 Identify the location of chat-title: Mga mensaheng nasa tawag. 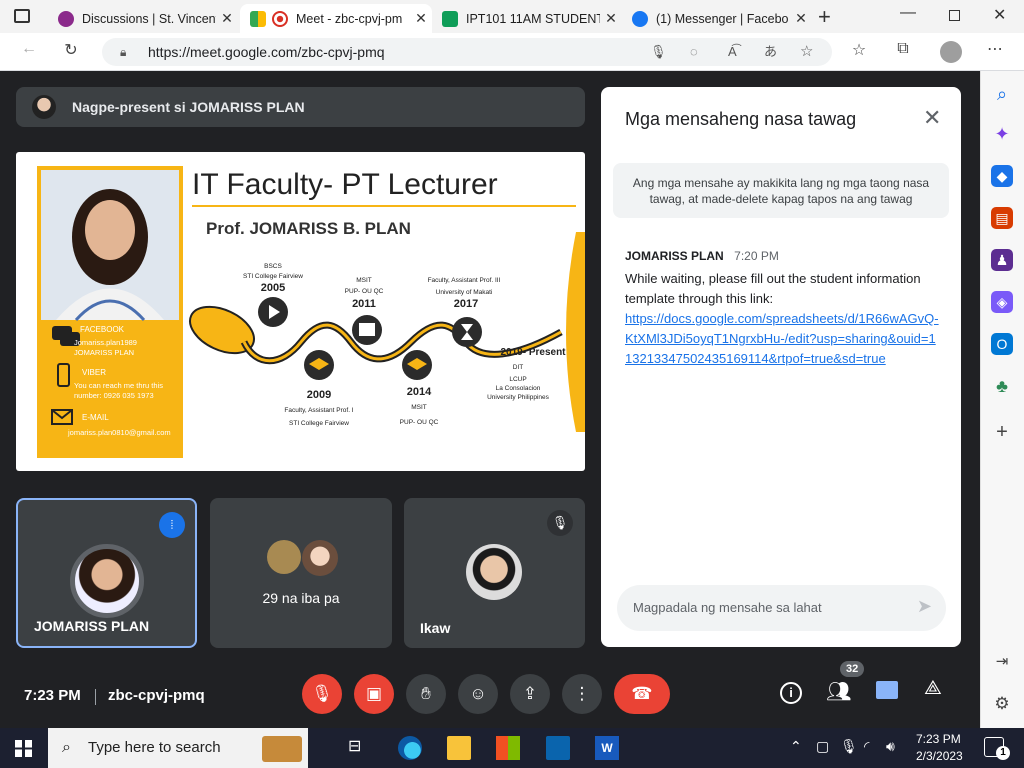
(741, 119).